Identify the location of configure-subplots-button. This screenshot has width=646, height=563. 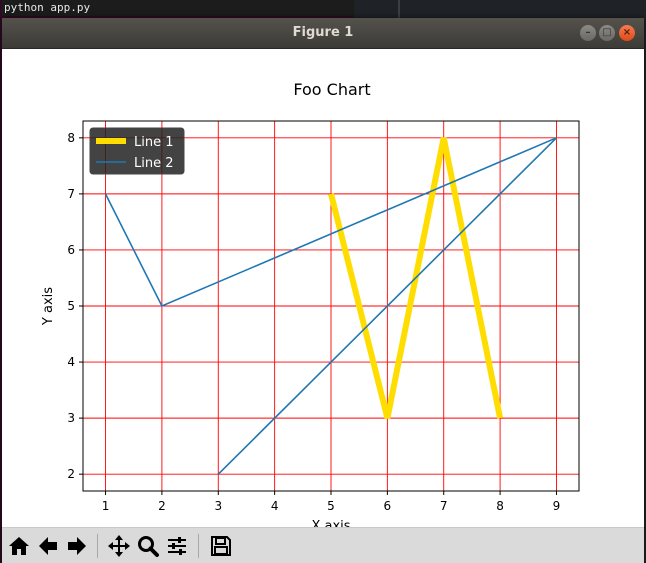
(177, 546).